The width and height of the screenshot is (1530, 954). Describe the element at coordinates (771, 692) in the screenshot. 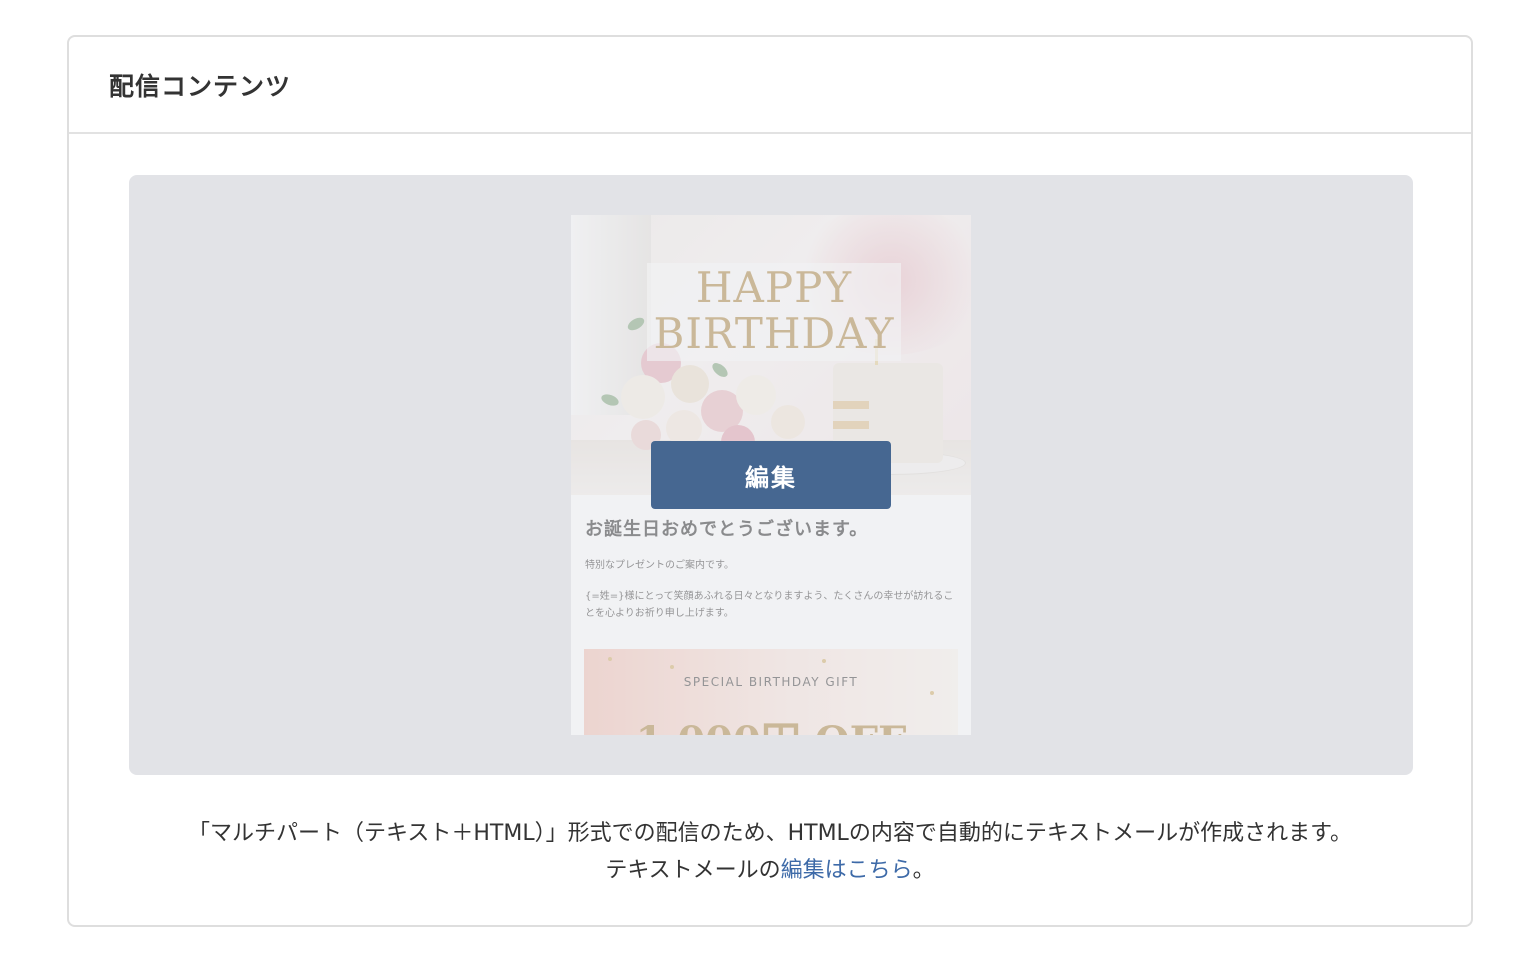

I see `gift-banner: SPECIAL BIRTHDAY GIFT 1,000円 OFF` at that location.